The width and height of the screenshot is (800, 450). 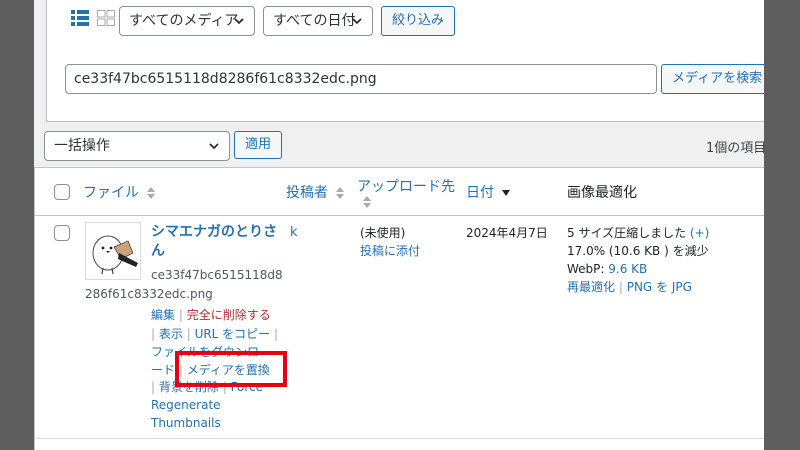 What do you see at coordinates (406, 186) in the screenshot?
I see `column-uploaded-to: アップロード先` at bounding box center [406, 186].